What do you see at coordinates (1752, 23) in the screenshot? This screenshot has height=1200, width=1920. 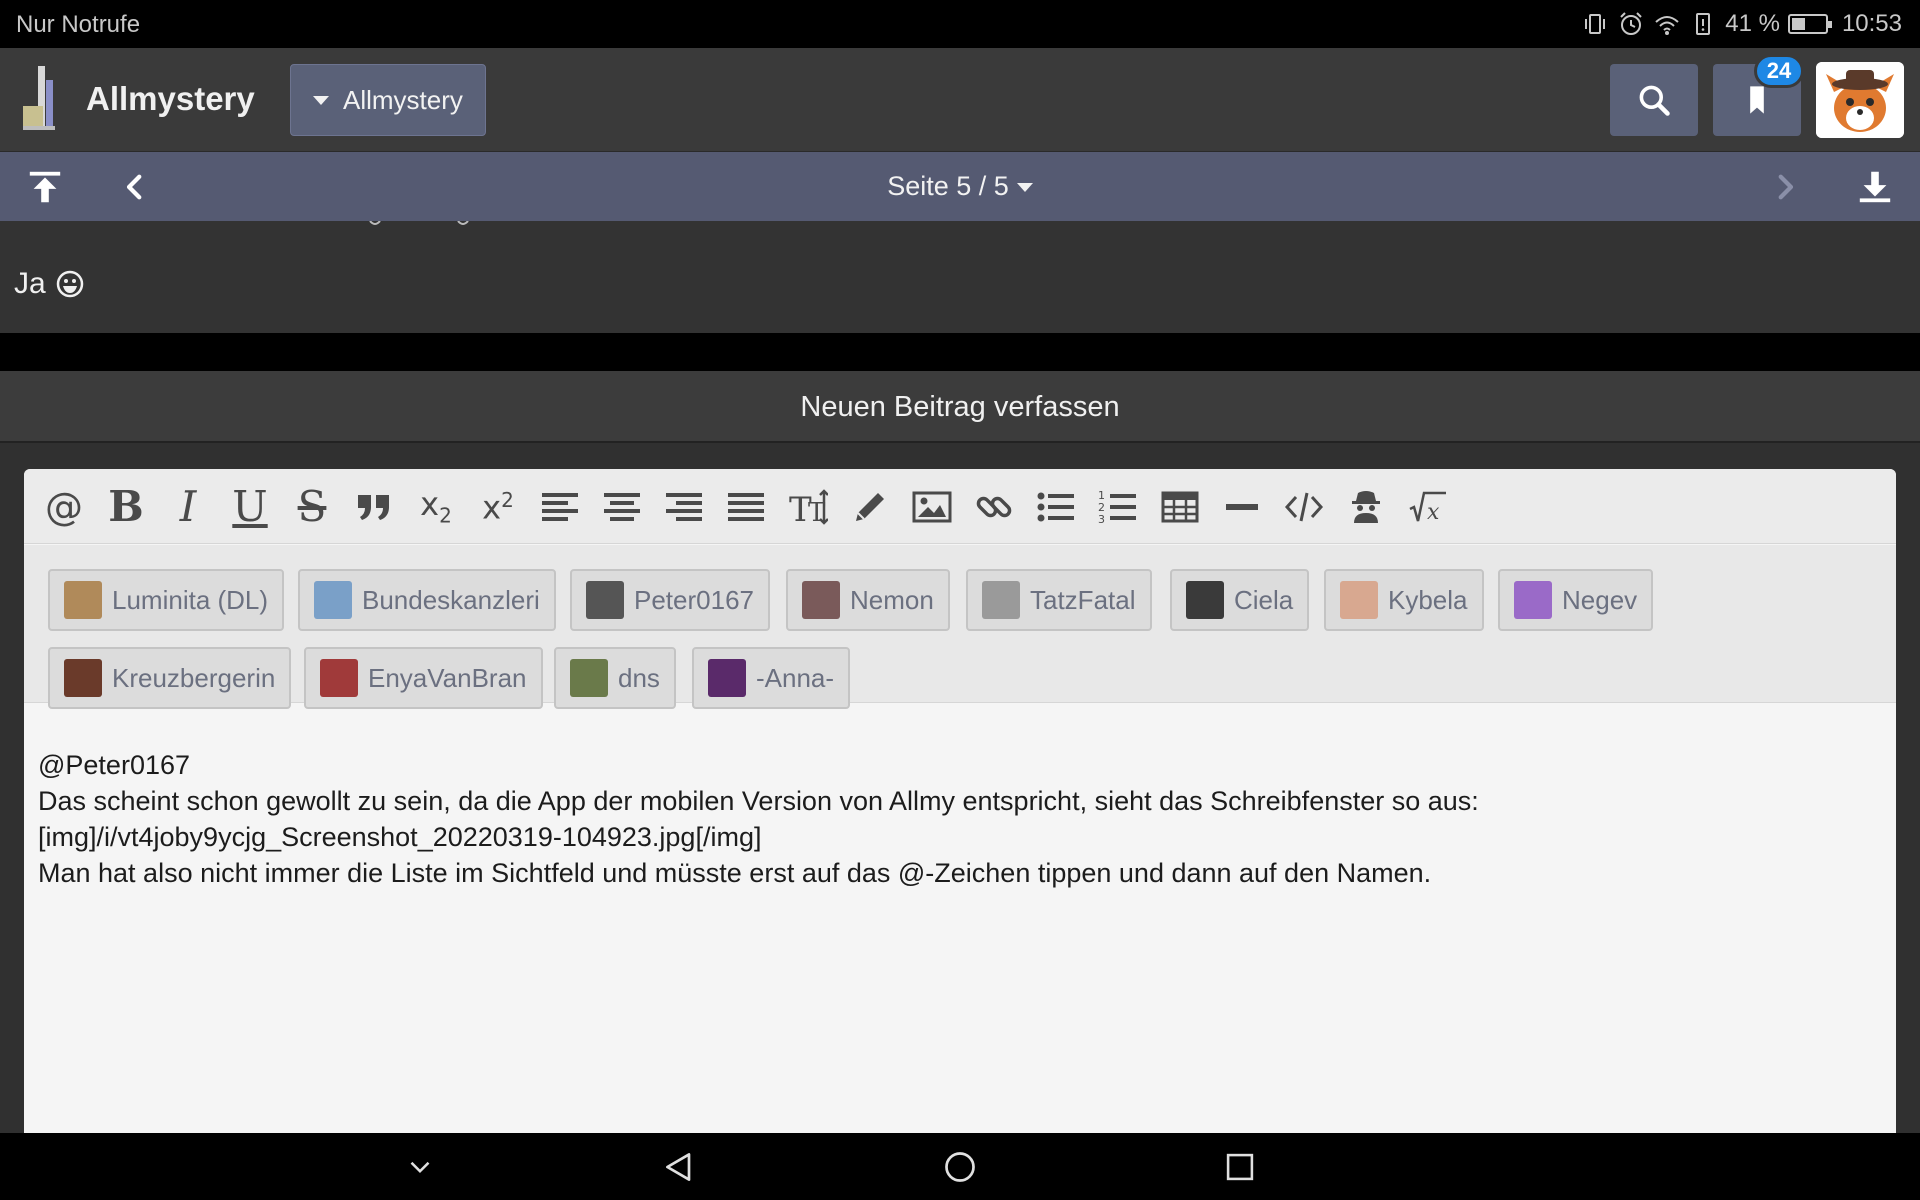 I see `battery-percent: 41 %` at bounding box center [1752, 23].